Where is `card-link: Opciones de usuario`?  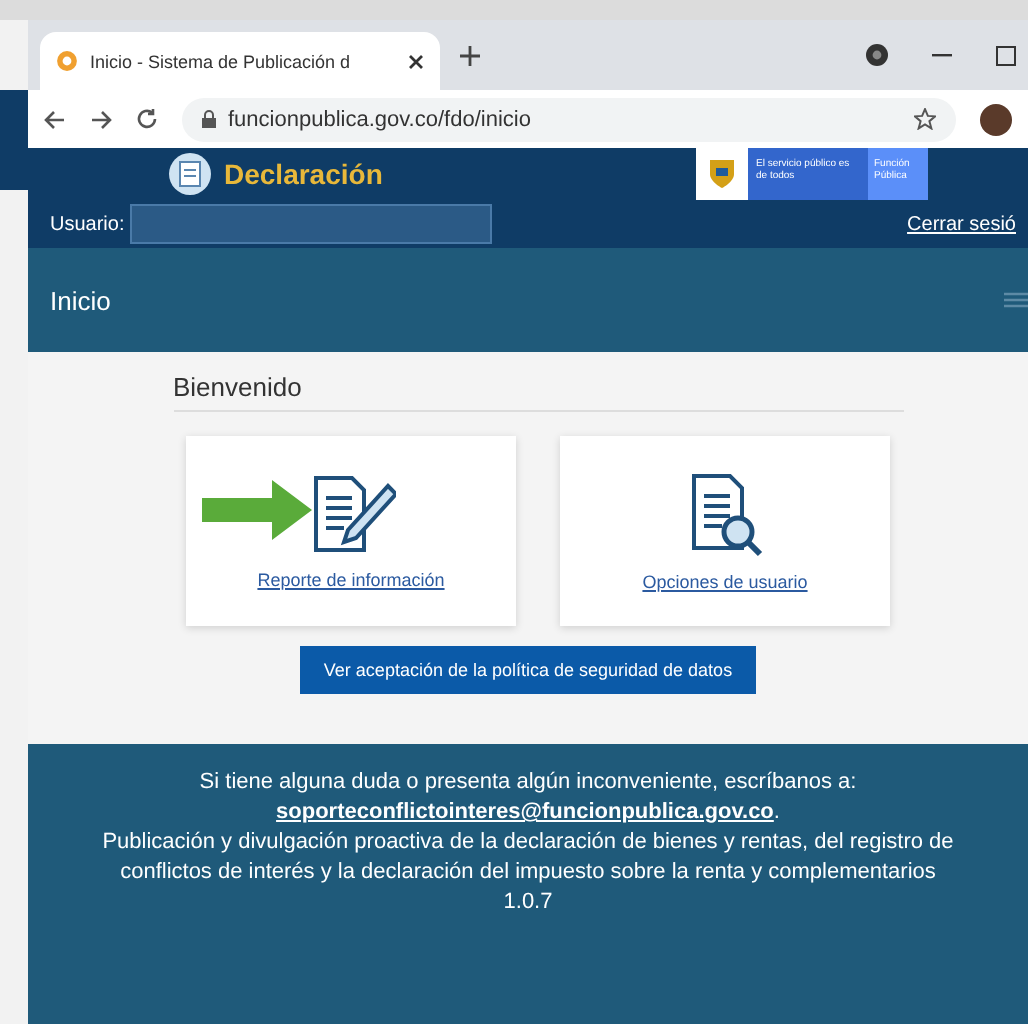
card-link: Opciones de usuario is located at coordinates (725, 581).